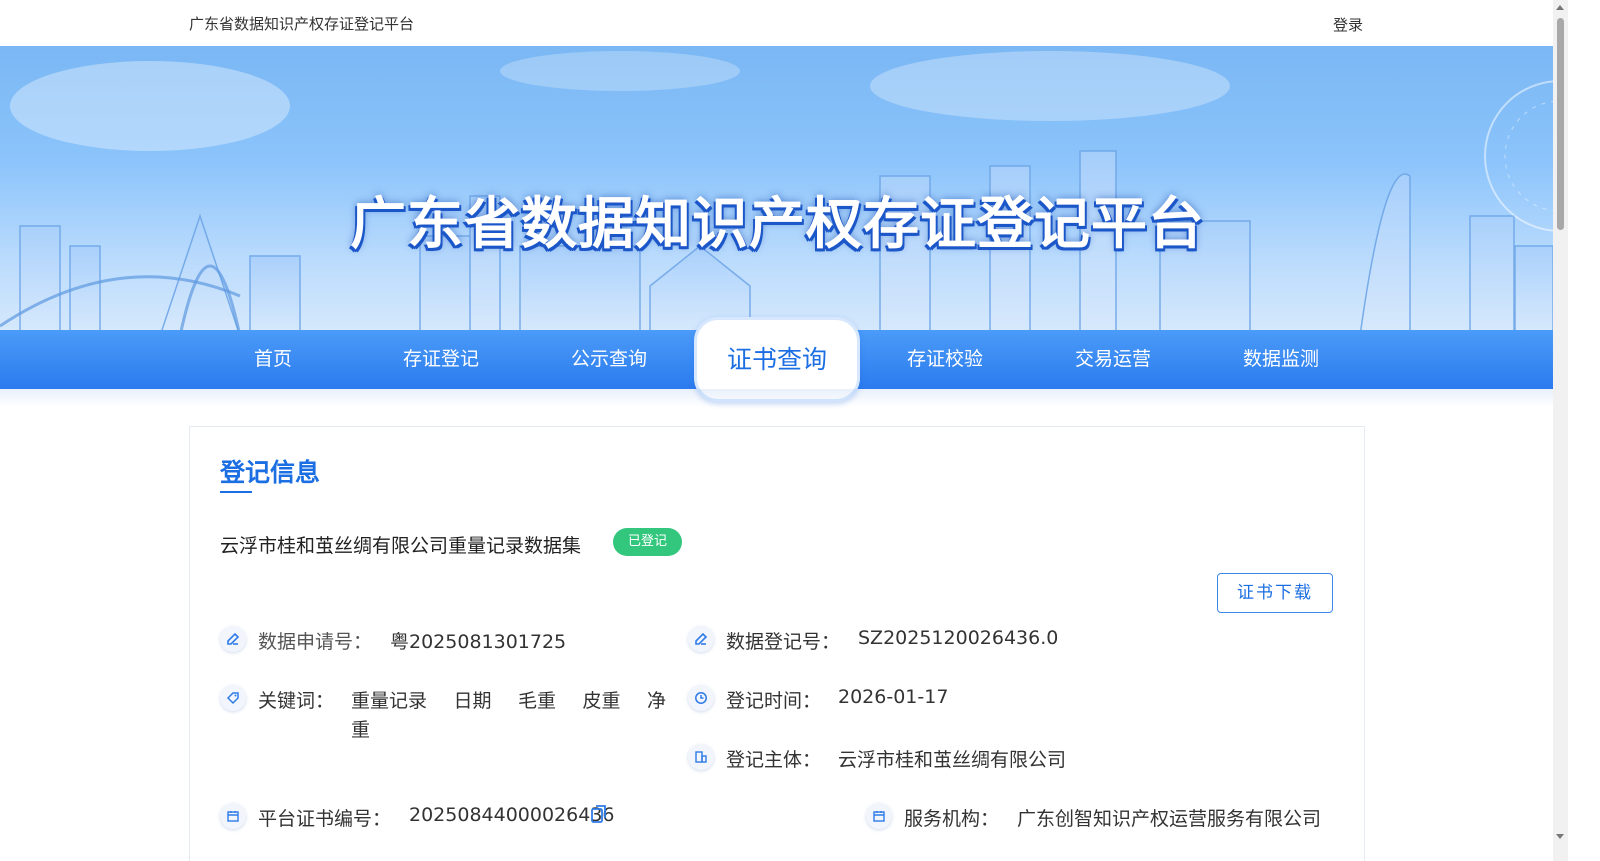 Image resolution: width=1600 pixels, height=861 pixels. I want to click on nav-register: 存证登记, so click(441, 359).